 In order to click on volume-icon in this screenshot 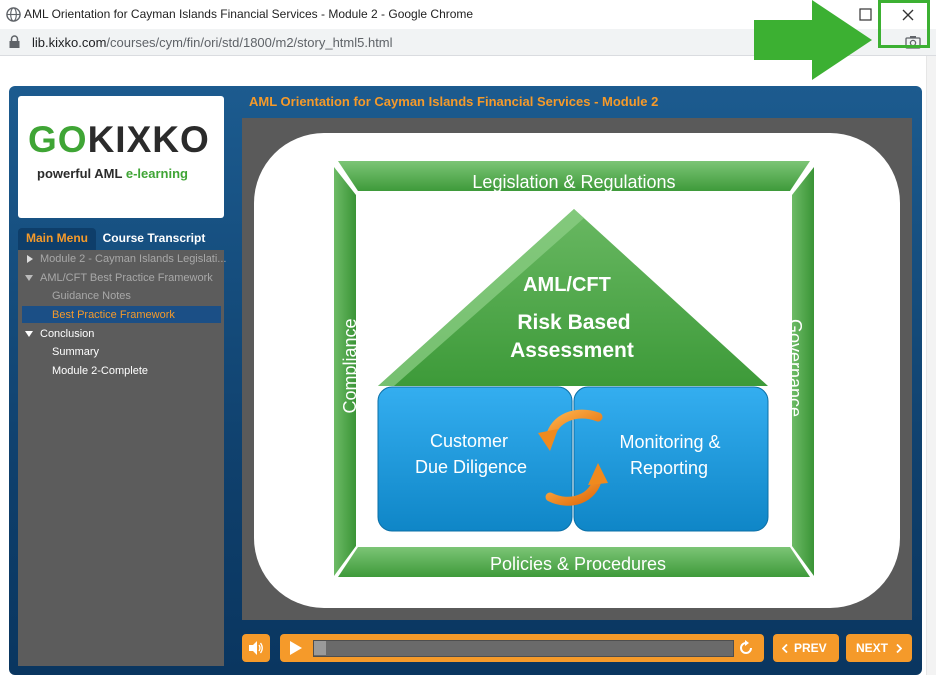, I will do `click(256, 648)`.